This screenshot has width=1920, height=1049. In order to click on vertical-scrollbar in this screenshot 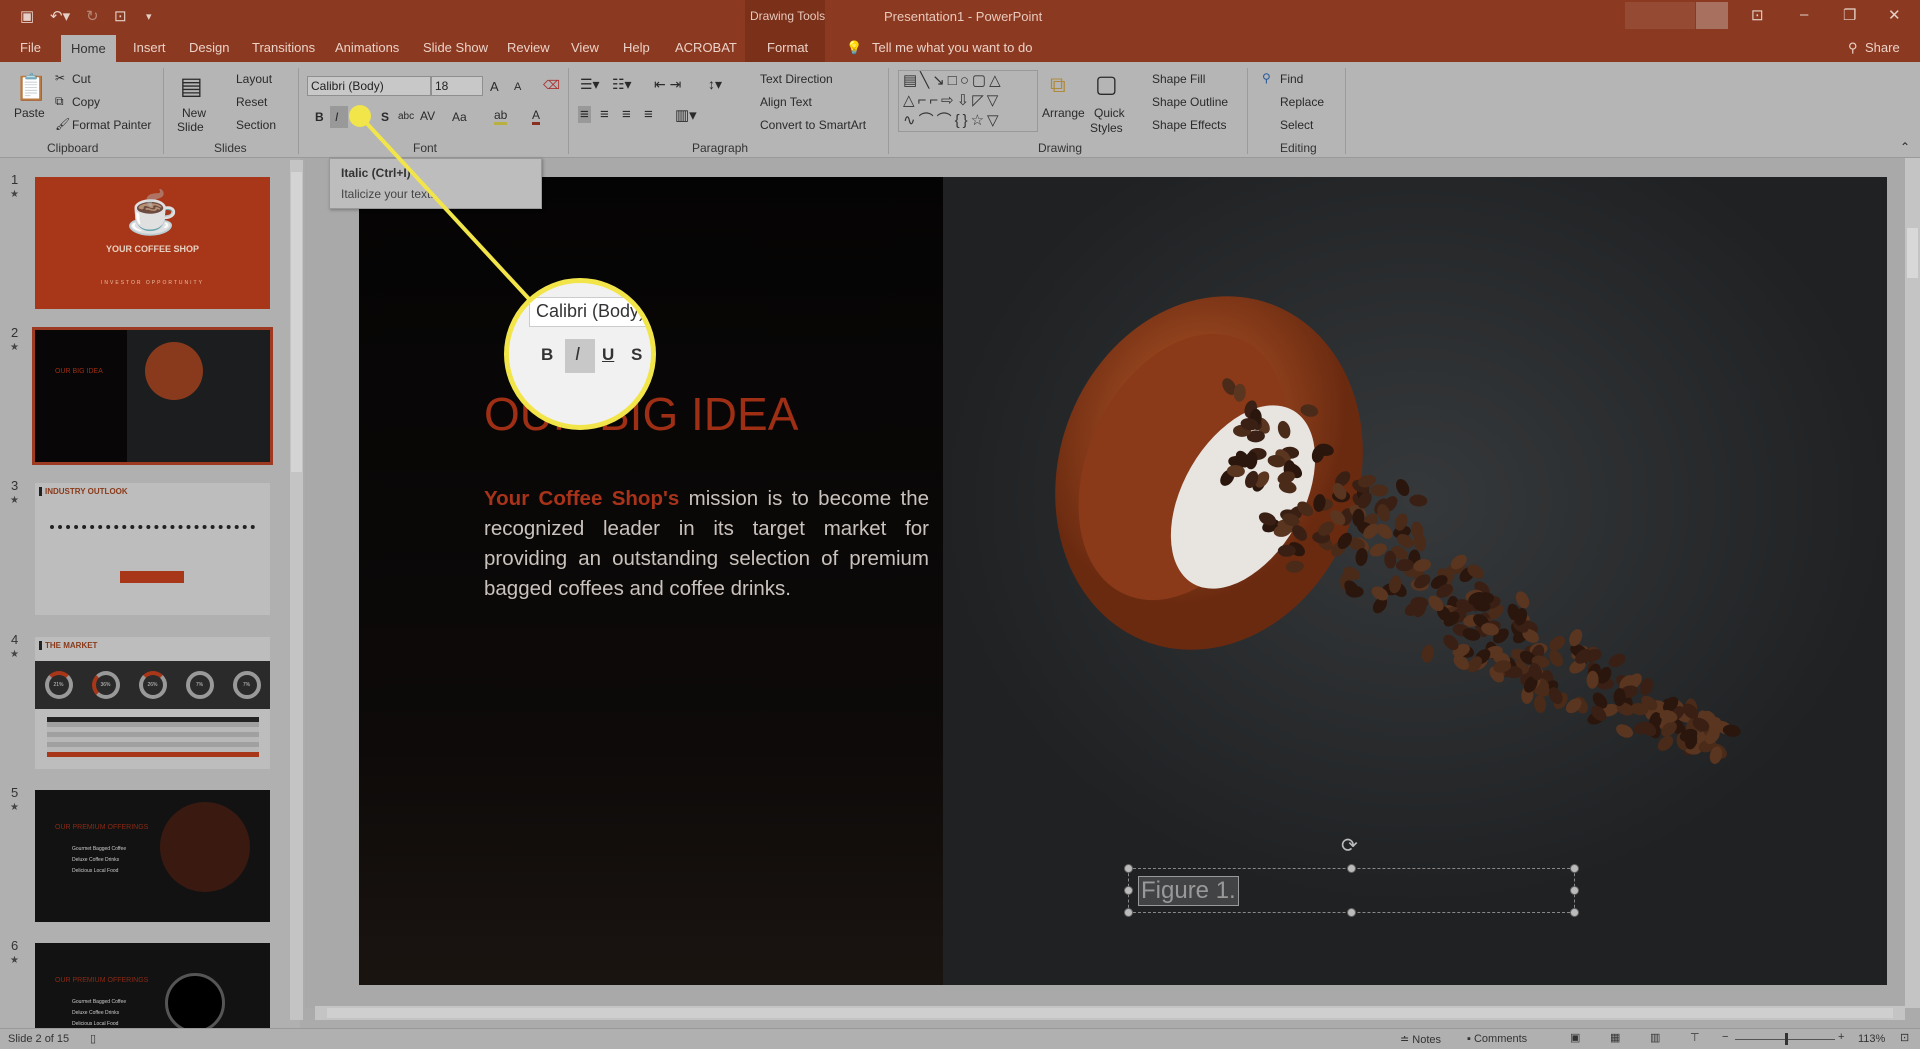, I will do `click(1912, 583)`.